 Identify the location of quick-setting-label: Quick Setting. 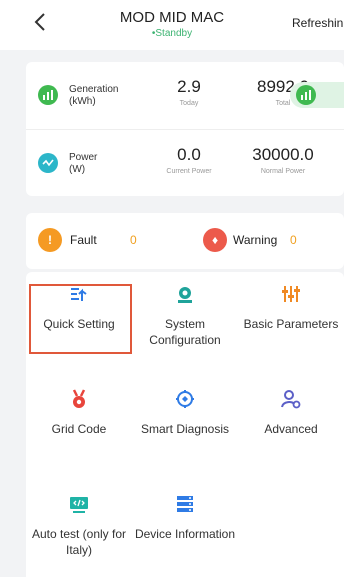
(79, 324).